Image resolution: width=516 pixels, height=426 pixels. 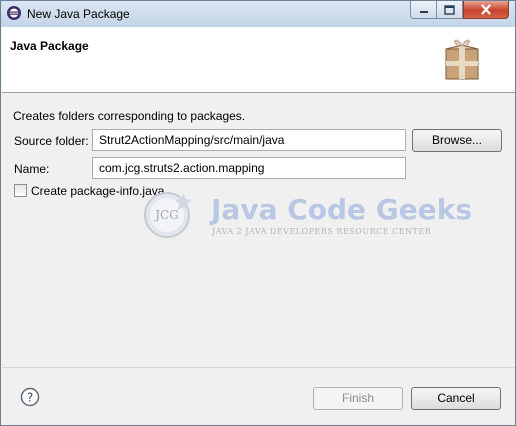 What do you see at coordinates (258, 14) in the screenshot?
I see `title-bar: New Java Package` at bounding box center [258, 14].